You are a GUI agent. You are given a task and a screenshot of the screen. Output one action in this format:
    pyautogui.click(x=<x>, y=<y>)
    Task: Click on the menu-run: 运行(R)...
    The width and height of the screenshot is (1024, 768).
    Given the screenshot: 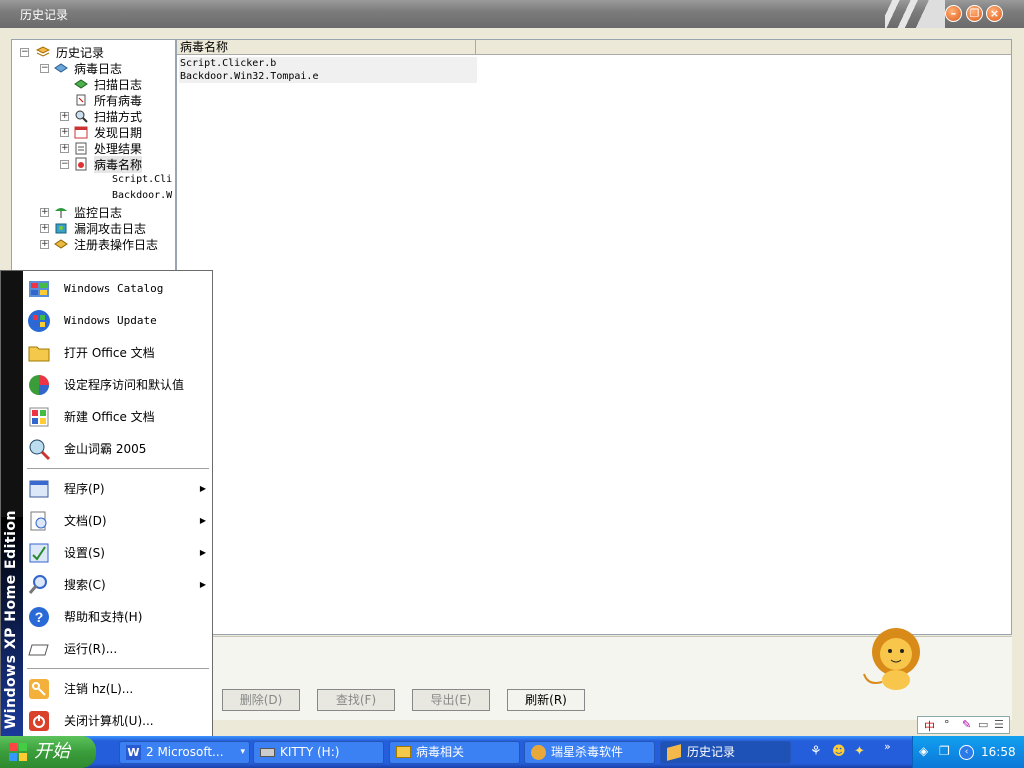 What is the action you would take?
    pyautogui.click(x=117, y=649)
    